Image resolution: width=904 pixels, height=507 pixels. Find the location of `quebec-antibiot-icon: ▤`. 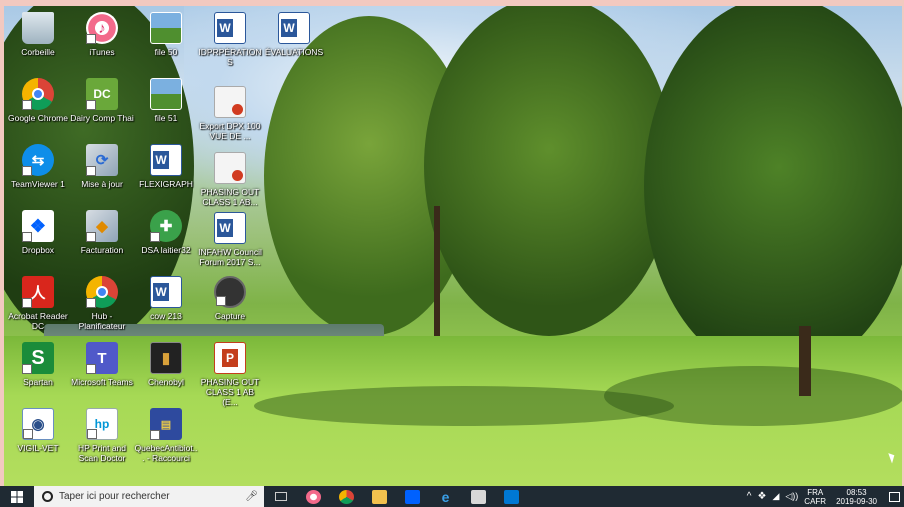

quebec-antibiot-icon: ▤ is located at coordinates (166, 424).